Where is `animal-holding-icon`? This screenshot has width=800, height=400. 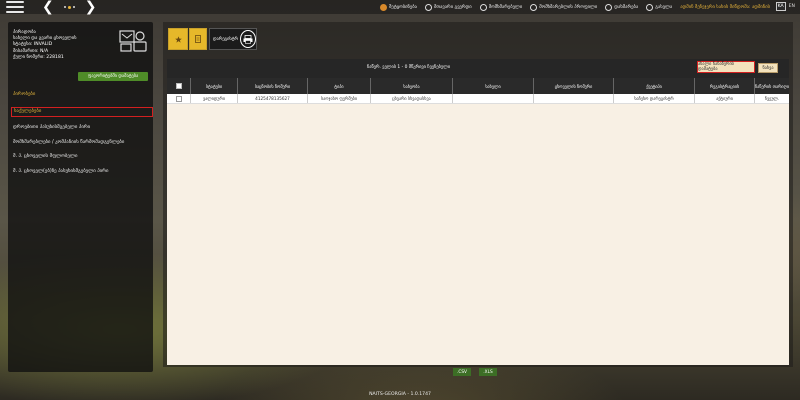 animal-holding-icon is located at coordinates (133, 41).